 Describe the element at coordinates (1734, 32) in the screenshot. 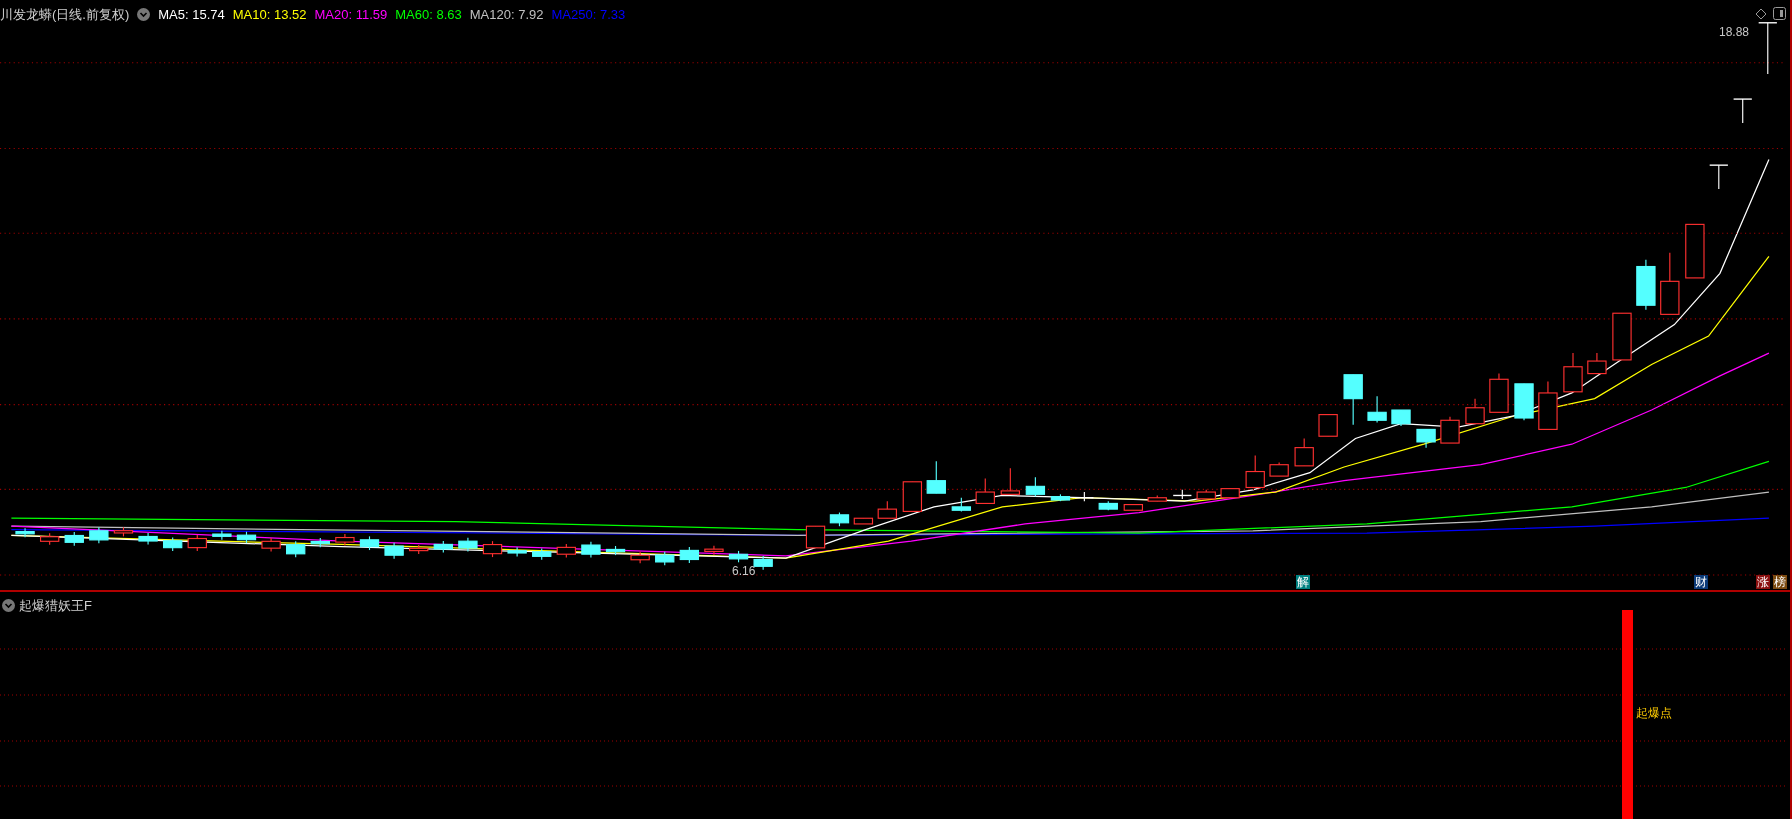

I see `high-price-label: 18.88` at that location.